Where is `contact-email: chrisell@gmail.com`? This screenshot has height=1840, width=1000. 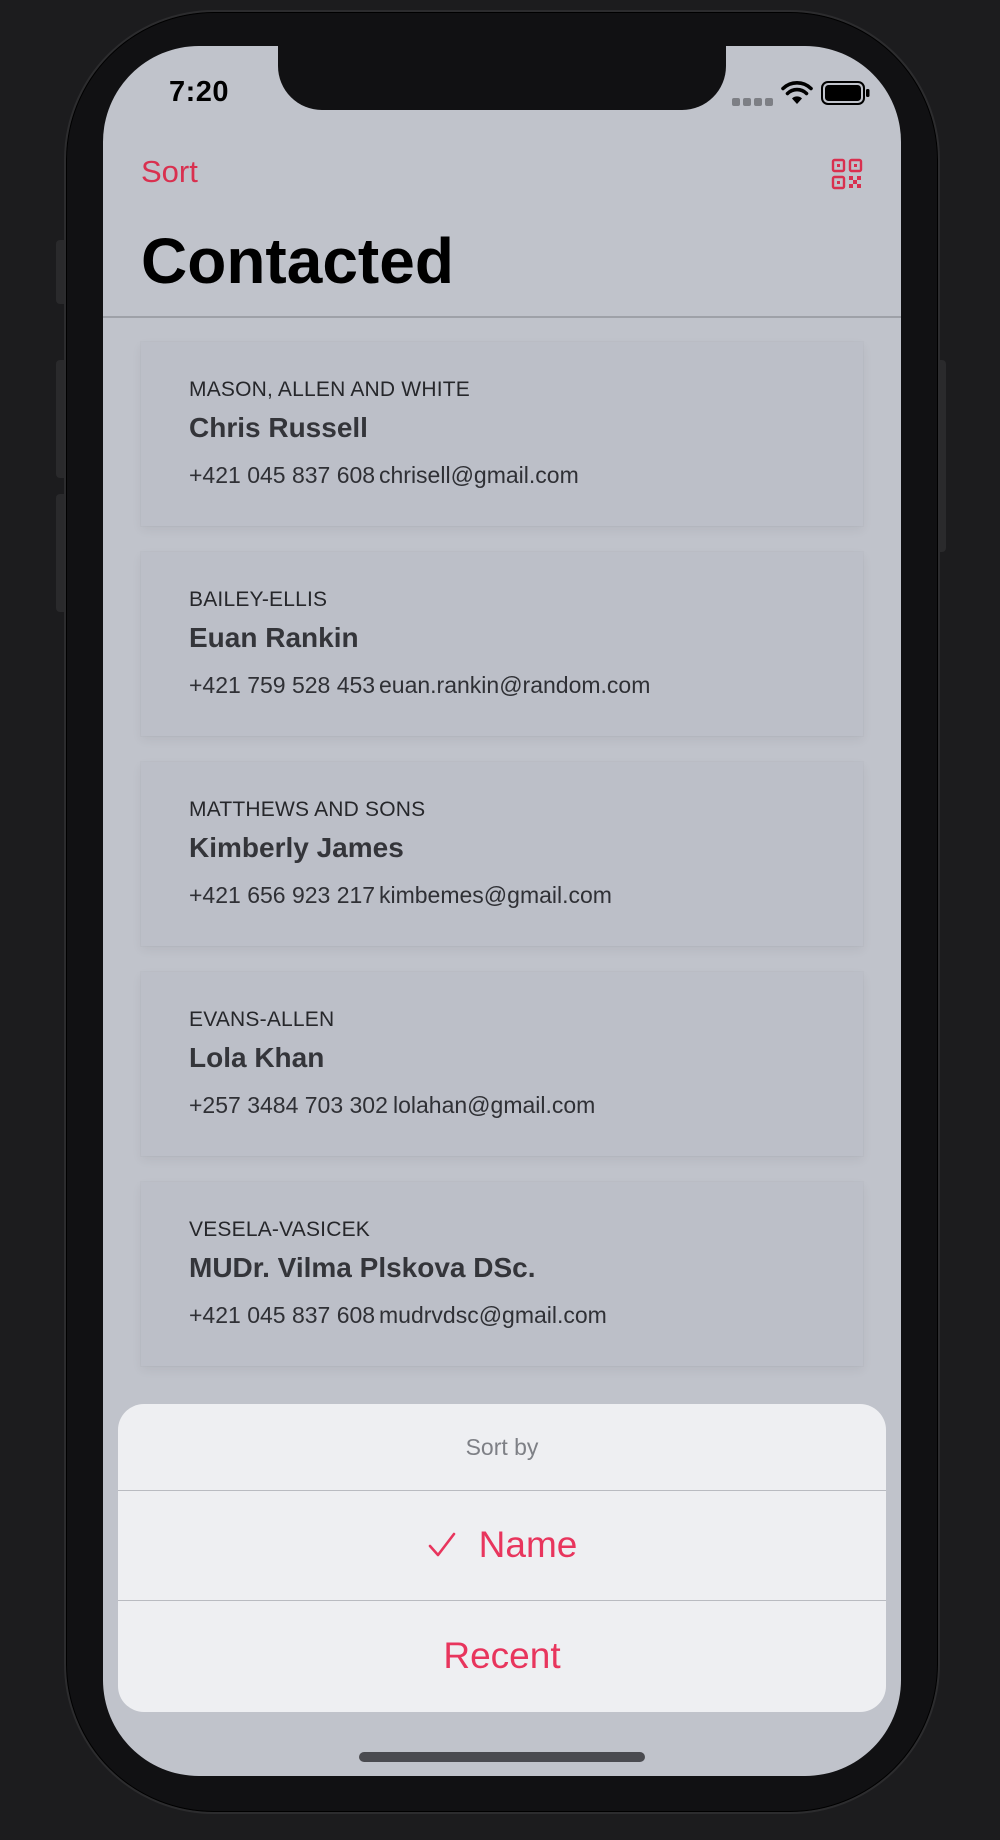 contact-email: chrisell@gmail.com is located at coordinates (479, 475).